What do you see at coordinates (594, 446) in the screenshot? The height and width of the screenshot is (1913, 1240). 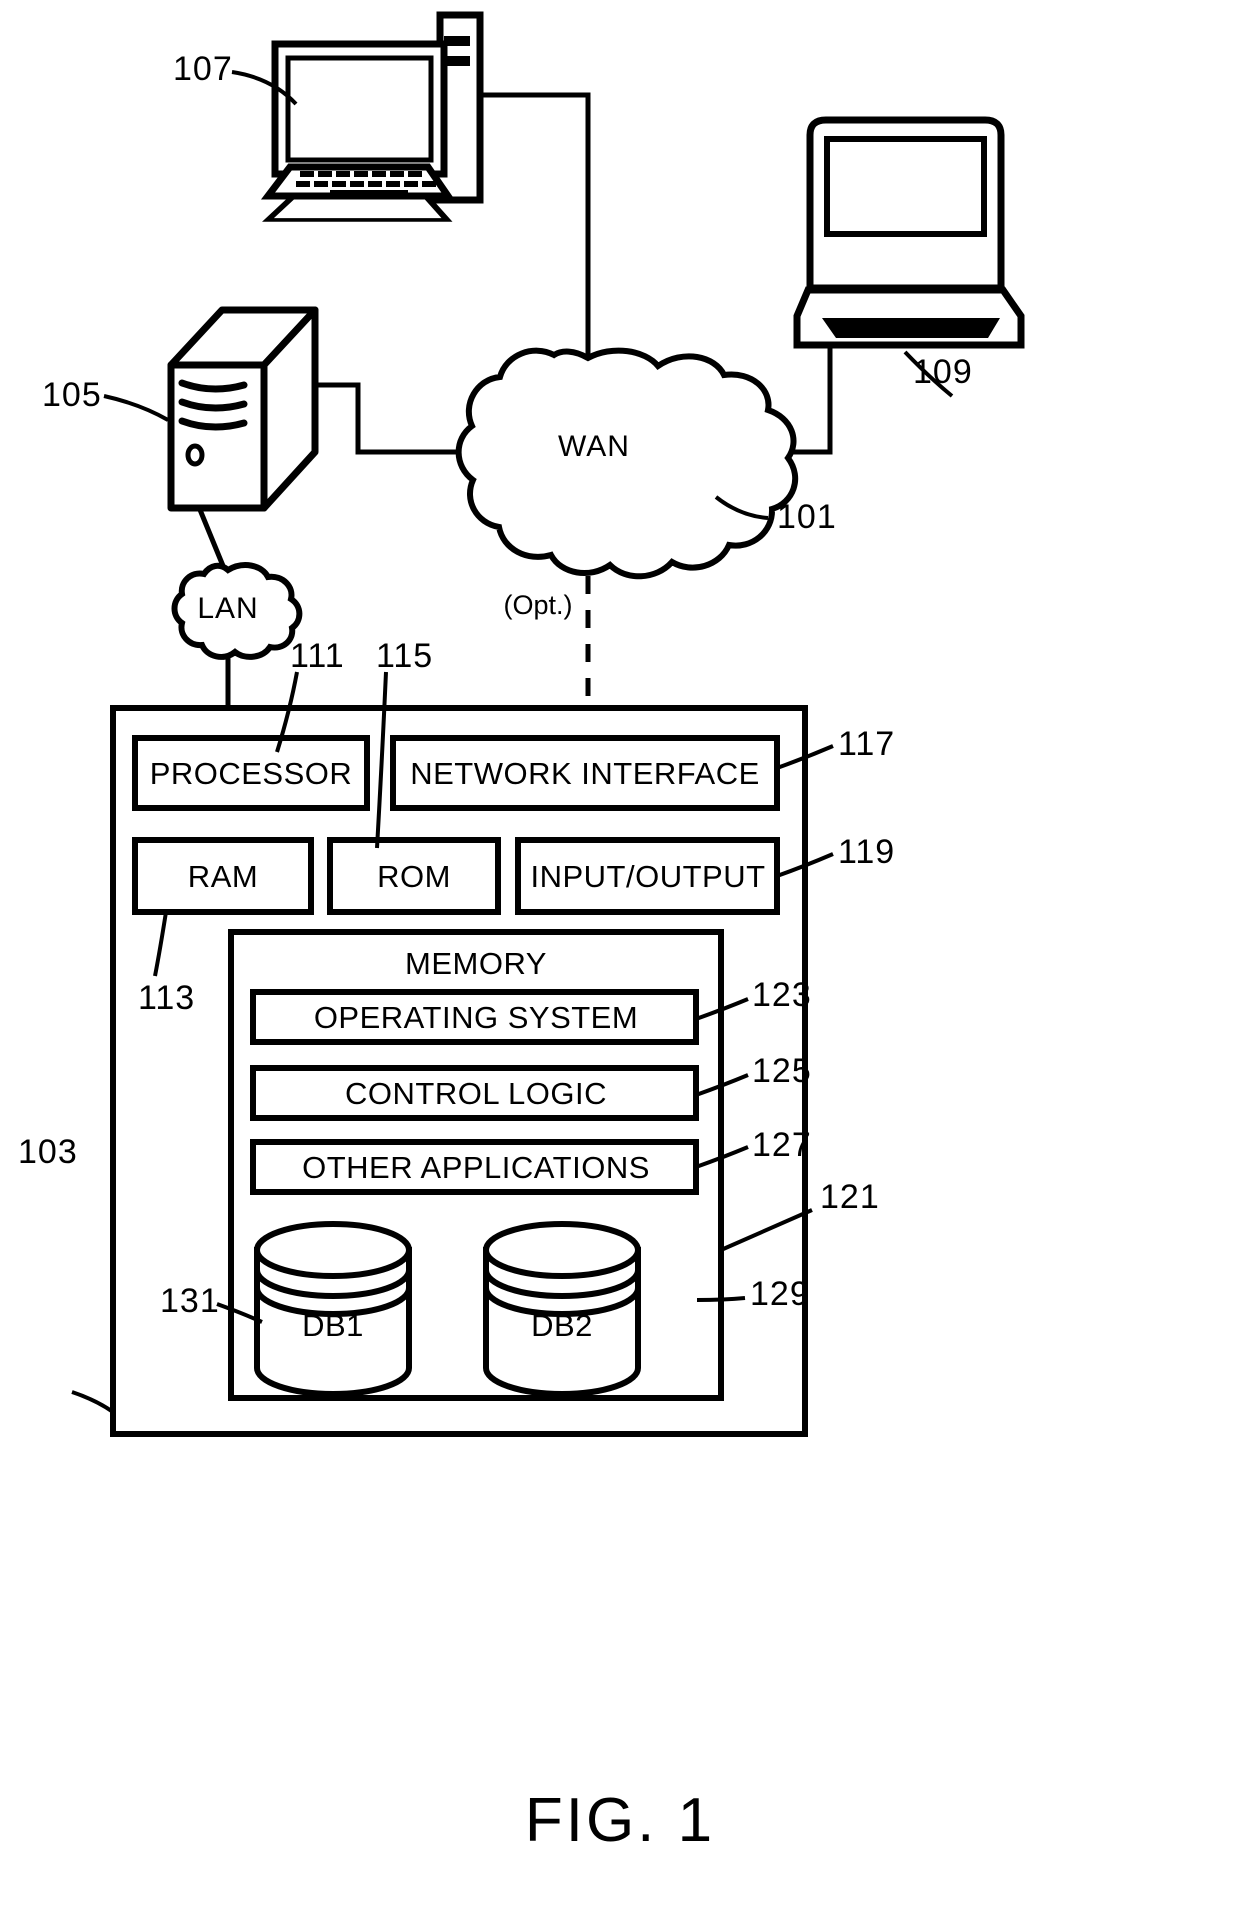 I see `wan-cloud-label: WAN` at bounding box center [594, 446].